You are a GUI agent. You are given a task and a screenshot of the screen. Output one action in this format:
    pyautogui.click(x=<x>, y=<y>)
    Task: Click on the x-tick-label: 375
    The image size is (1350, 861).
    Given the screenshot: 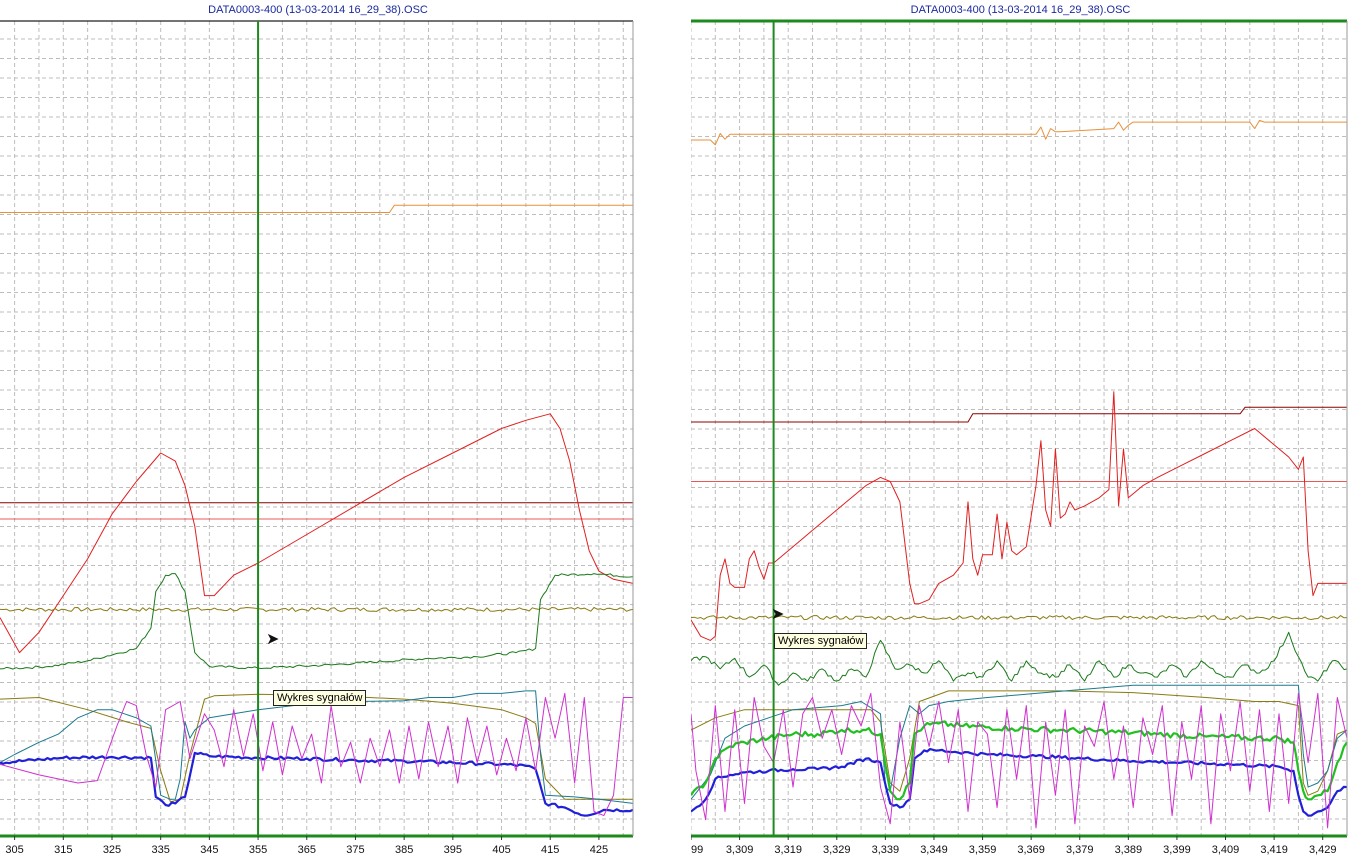 What is the action you would take?
    pyautogui.click(x=355, y=850)
    